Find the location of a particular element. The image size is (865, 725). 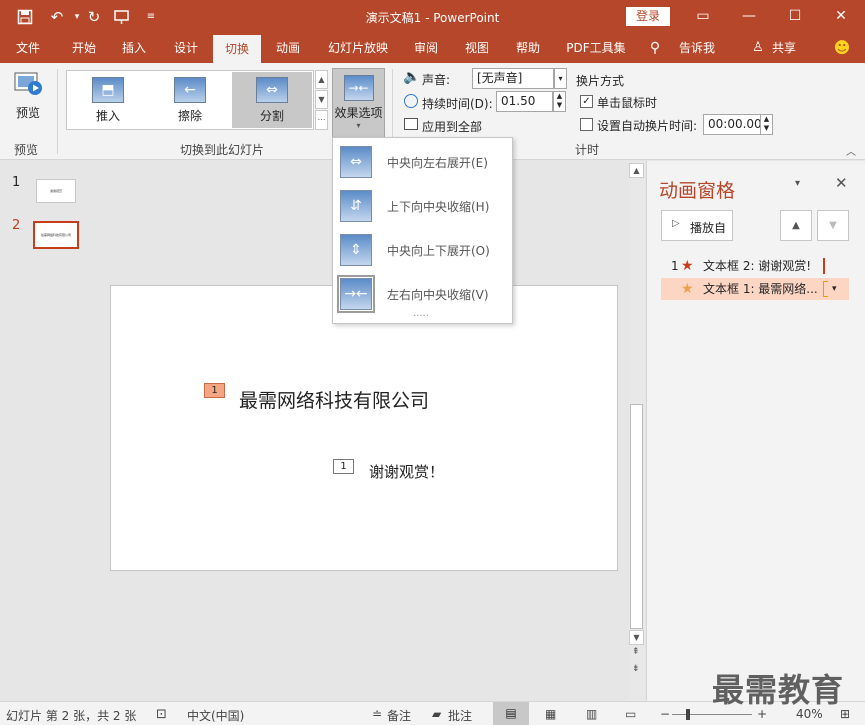

zoom-out-icon: − is located at coordinates (665, 714).